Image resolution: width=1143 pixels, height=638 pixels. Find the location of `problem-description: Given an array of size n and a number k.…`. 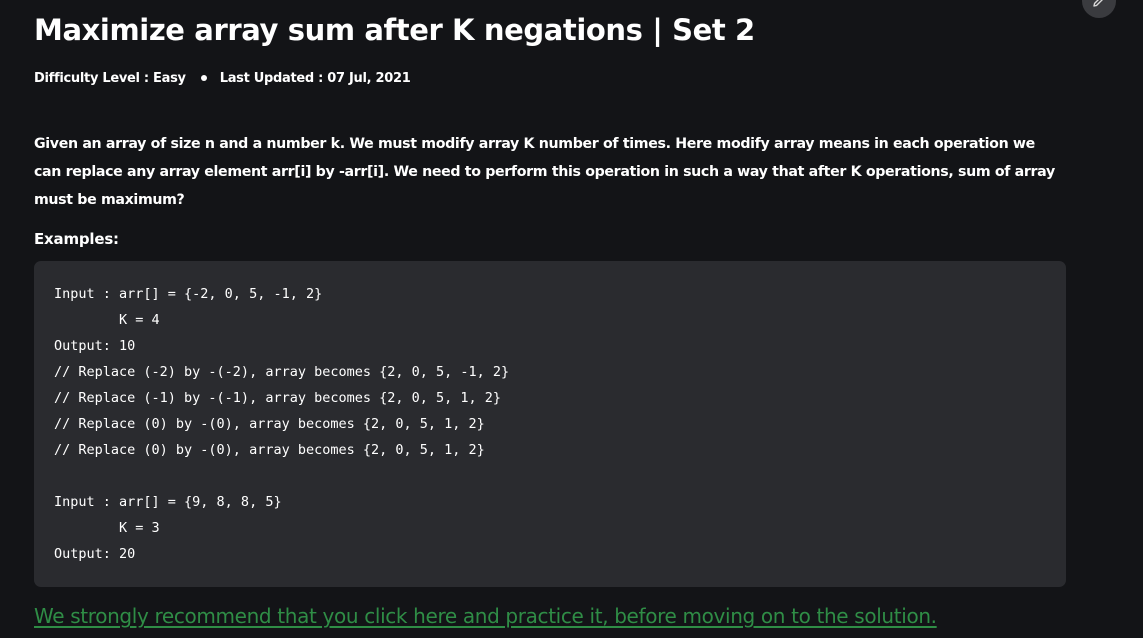

problem-description: Given an array of size n and a number k.… is located at coordinates (544, 172).